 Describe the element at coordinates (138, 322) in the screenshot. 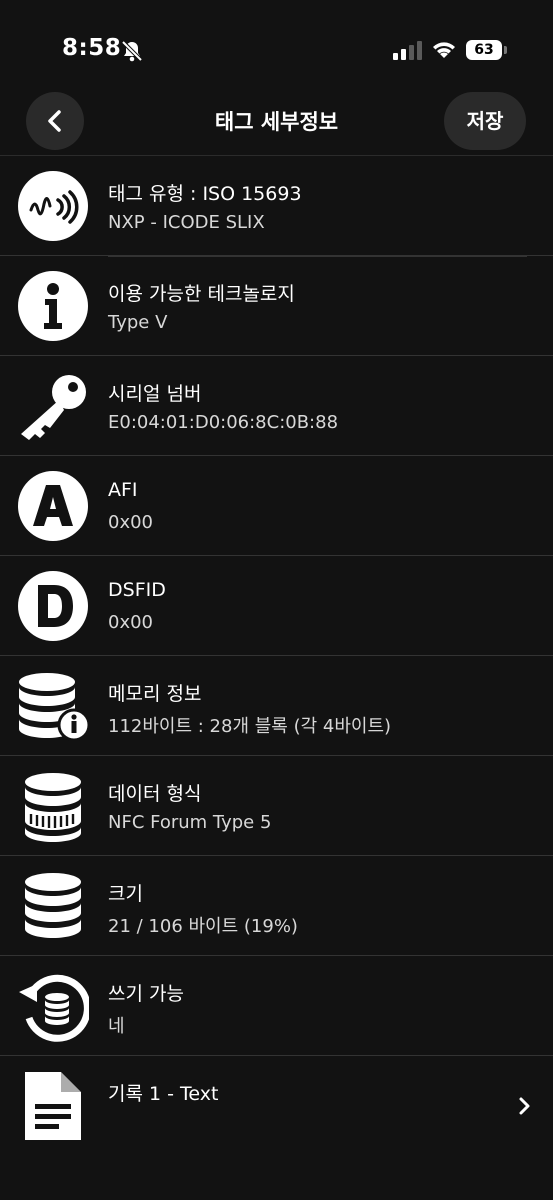

I see `row-value: Type V` at that location.